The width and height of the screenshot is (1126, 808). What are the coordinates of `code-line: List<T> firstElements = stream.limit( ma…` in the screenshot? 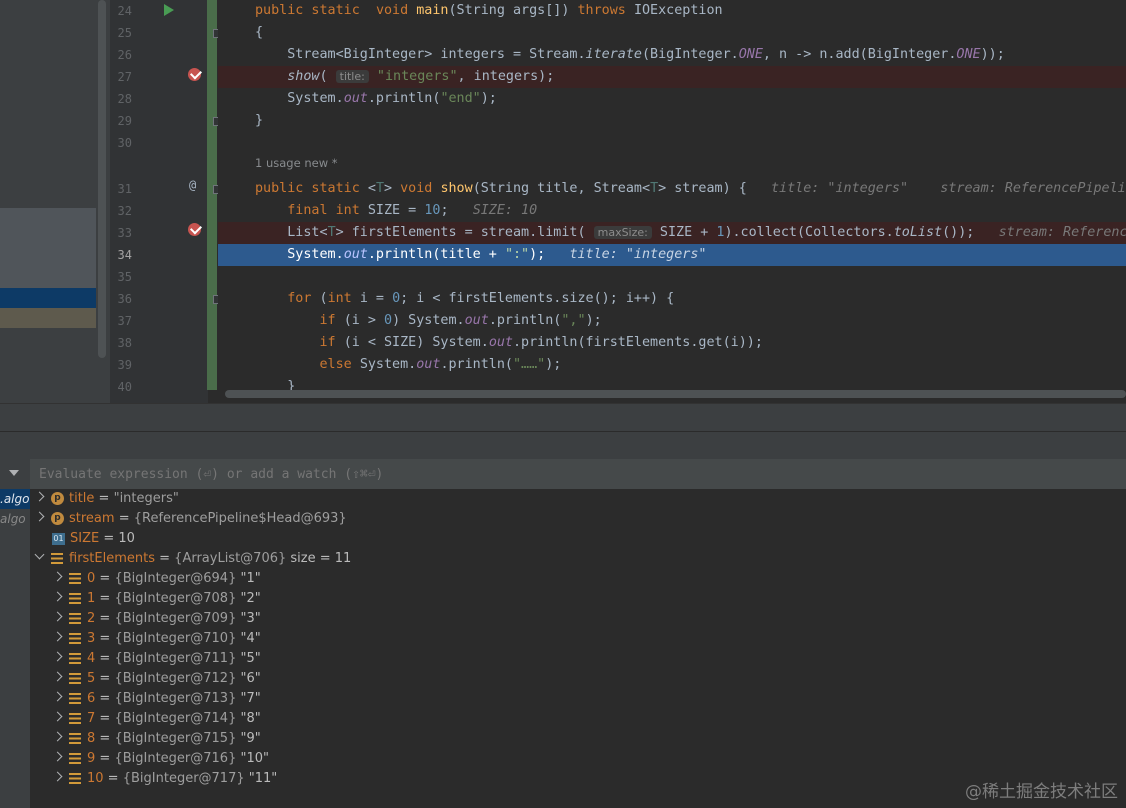 It's located at (672, 233).